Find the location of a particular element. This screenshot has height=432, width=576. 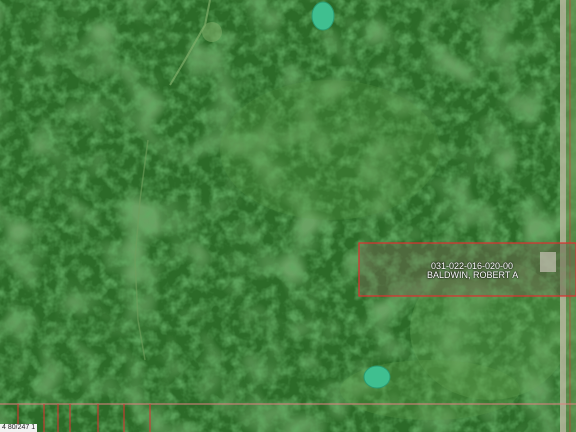

clearing-south is located at coordinates (430, 390).